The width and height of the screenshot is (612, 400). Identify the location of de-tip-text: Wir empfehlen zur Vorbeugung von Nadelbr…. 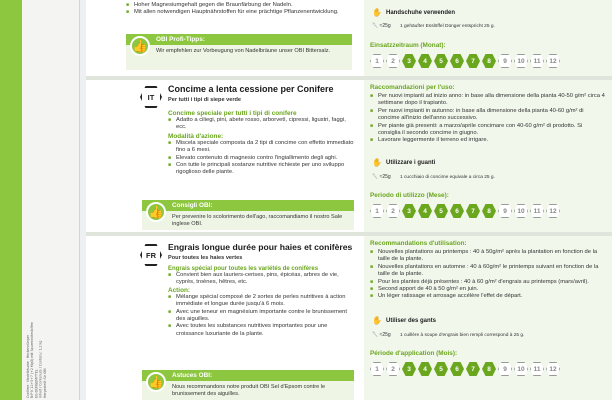
(243, 51).